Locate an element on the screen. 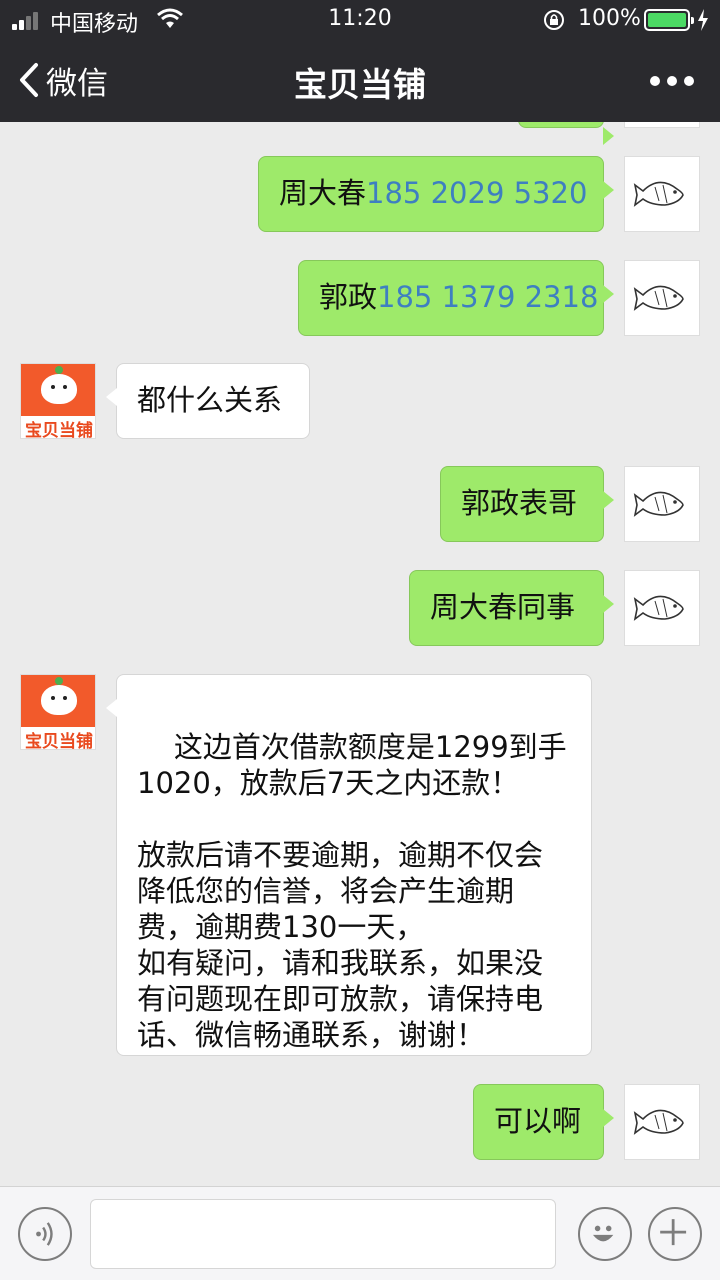 The width and height of the screenshot is (720, 1280). voice-icon is located at coordinates (44, 1234).